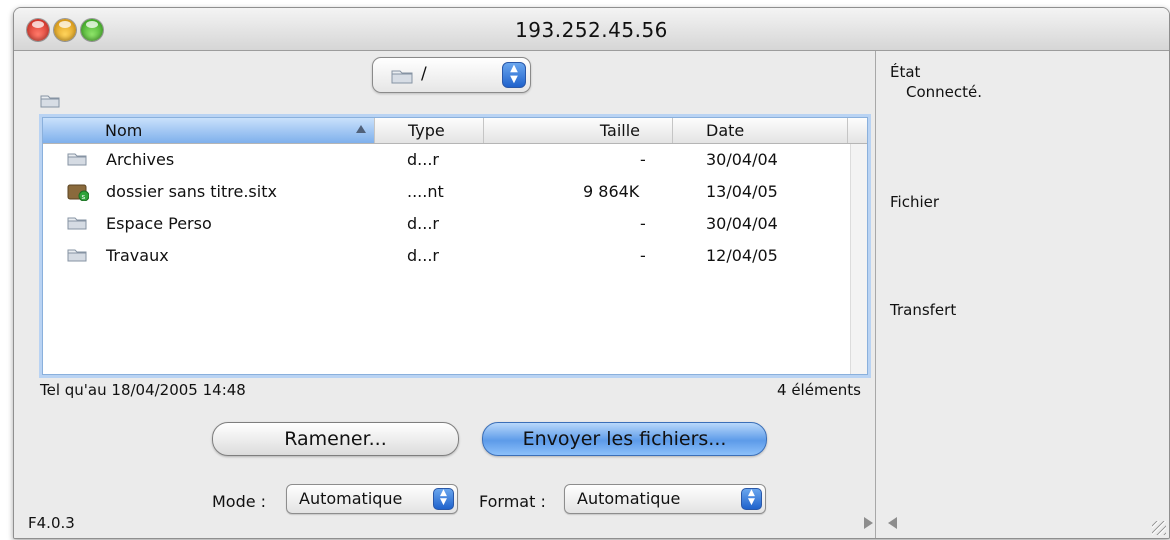 This screenshot has width=1170, height=540. I want to click on version-label: F4.0.3, so click(51, 523).